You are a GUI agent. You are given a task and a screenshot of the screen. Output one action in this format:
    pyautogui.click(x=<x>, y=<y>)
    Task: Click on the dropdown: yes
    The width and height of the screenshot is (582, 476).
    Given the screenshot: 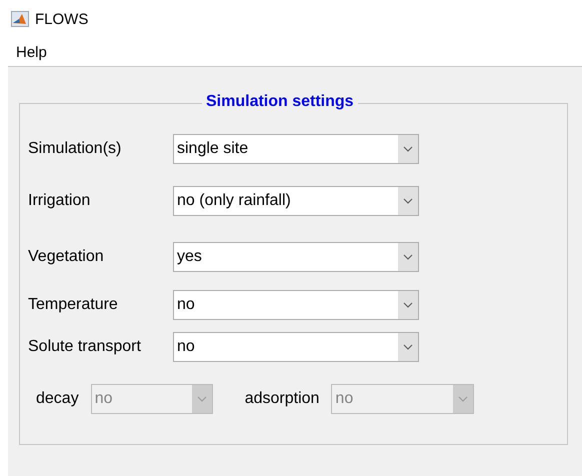 What is the action you would take?
    pyautogui.click(x=296, y=257)
    